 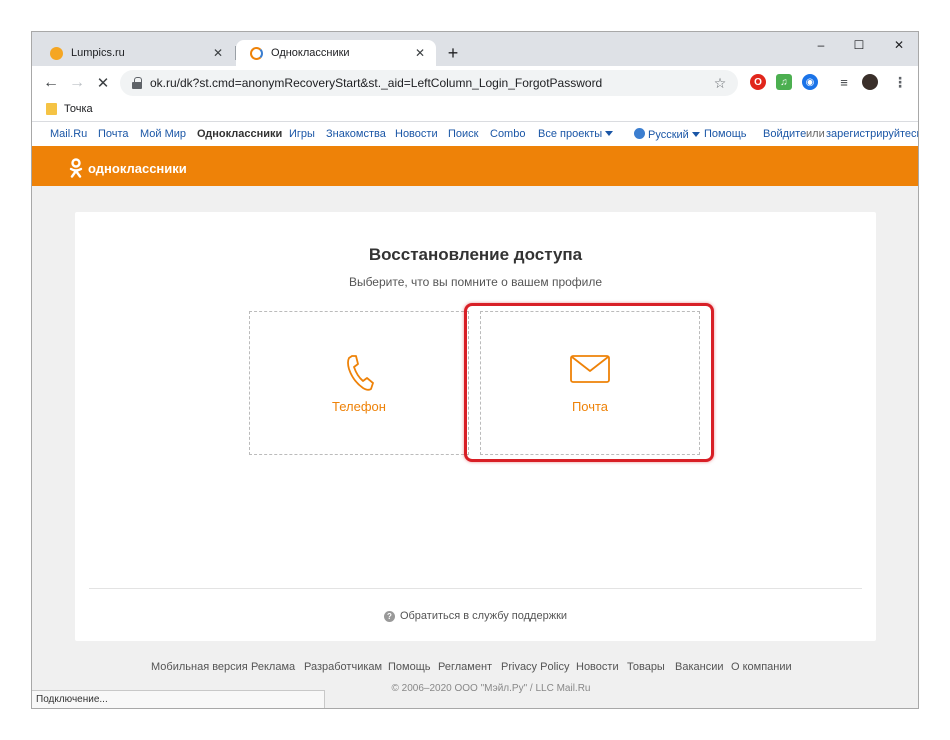 What do you see at coordinates (483, 616) in the screenshot?
I see `support-label: Обратиться в службу поддержки` at bounding box center [483, 616].